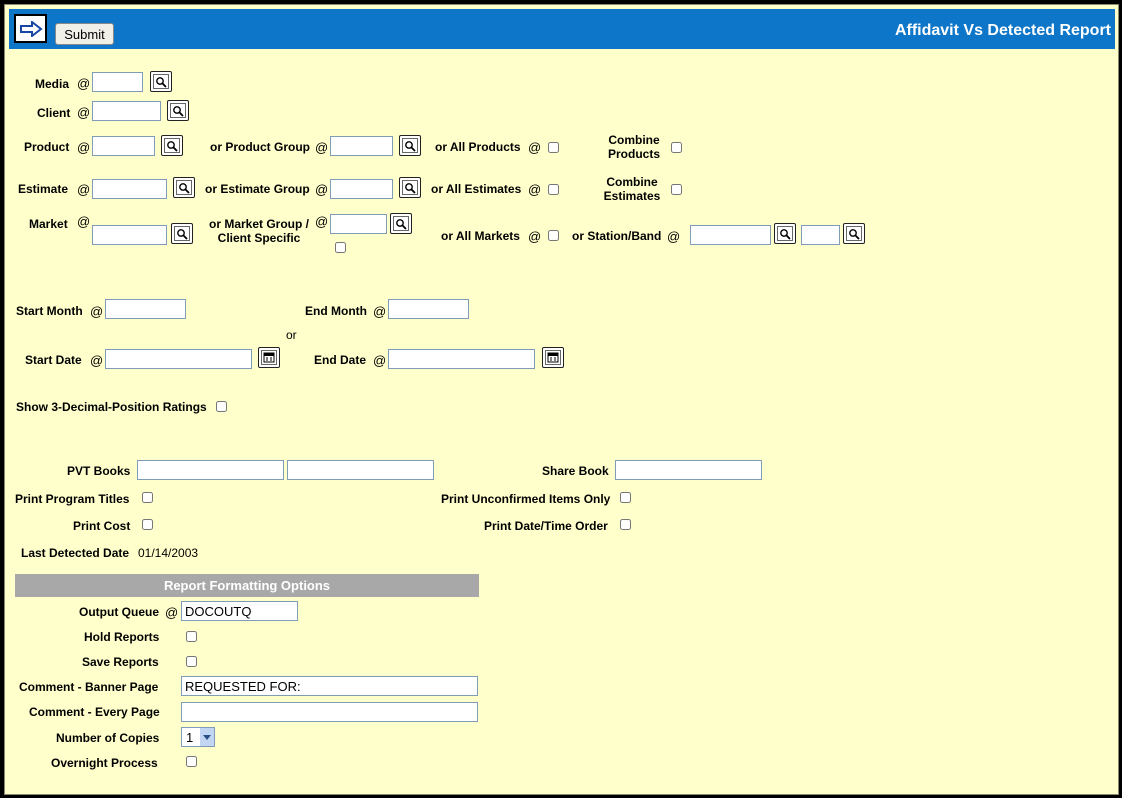 The height and width of the screenshot is (798, 1122). Describe the element at coordinates (553, 147) in the screenshot. I see `all-products-checkbox` at that location.